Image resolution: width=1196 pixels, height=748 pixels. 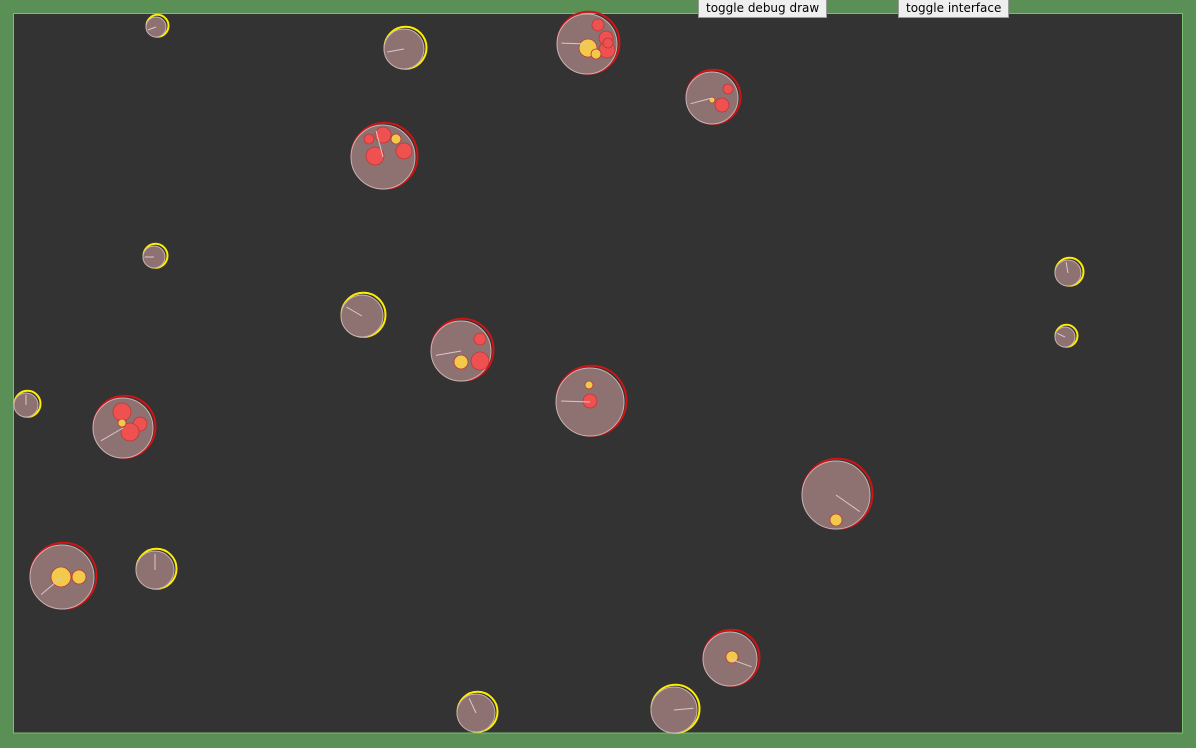 What do you see at coordinates (6, 374) in the screenshot?
I see `left-wall` at bounding box center [6, 374].